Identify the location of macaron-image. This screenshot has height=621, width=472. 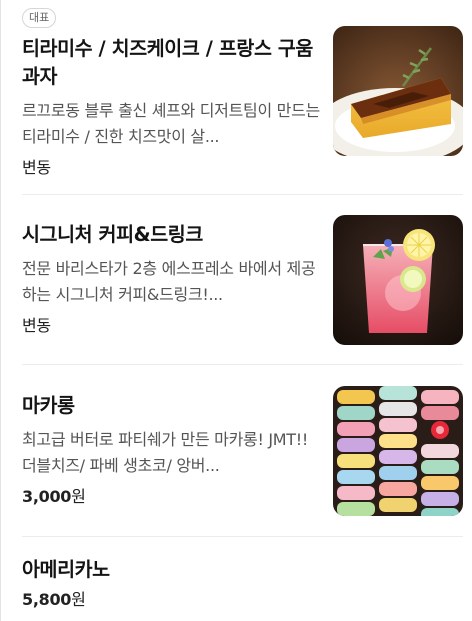
(398, 451).